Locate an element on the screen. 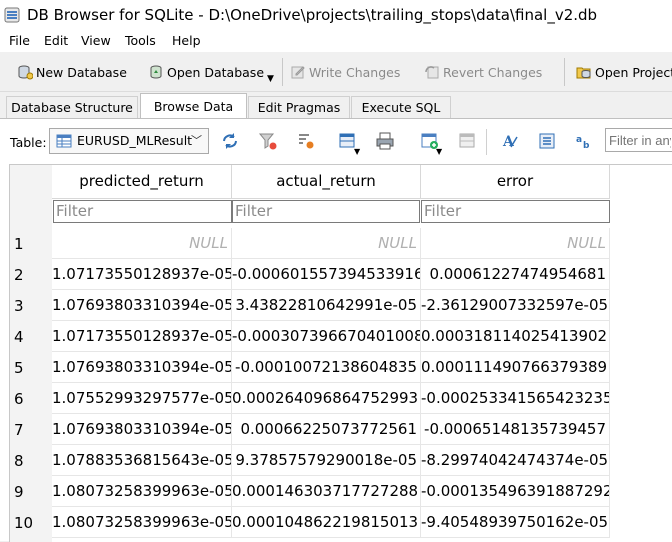 This screenshot has width=672, height=542. row-number: 4 is located at coordinates (19, 337).